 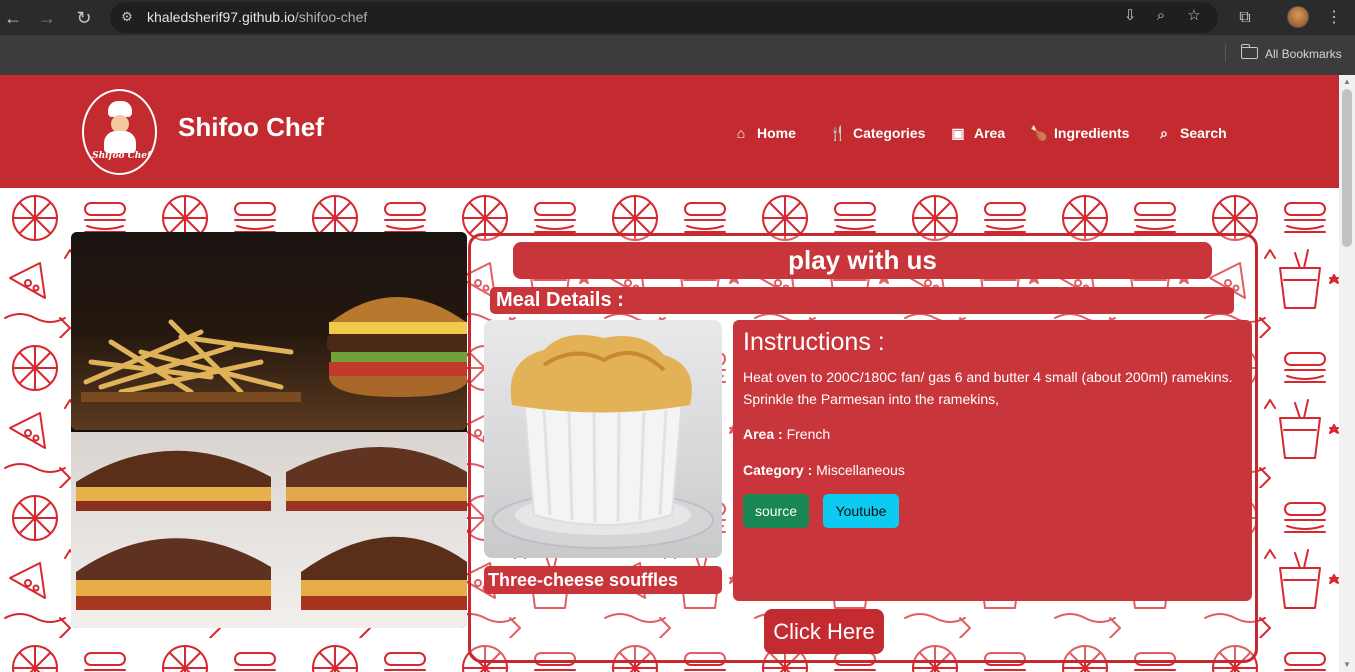 I want to click on brand-title: Shifoo Chef, so click(x=251, y=127).